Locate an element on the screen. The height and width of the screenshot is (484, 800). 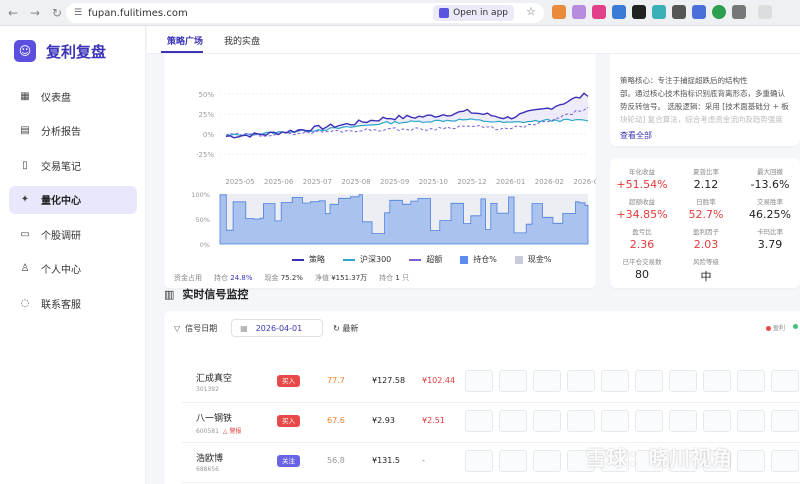
back-icon: ← is located at coordinates (13, 13).